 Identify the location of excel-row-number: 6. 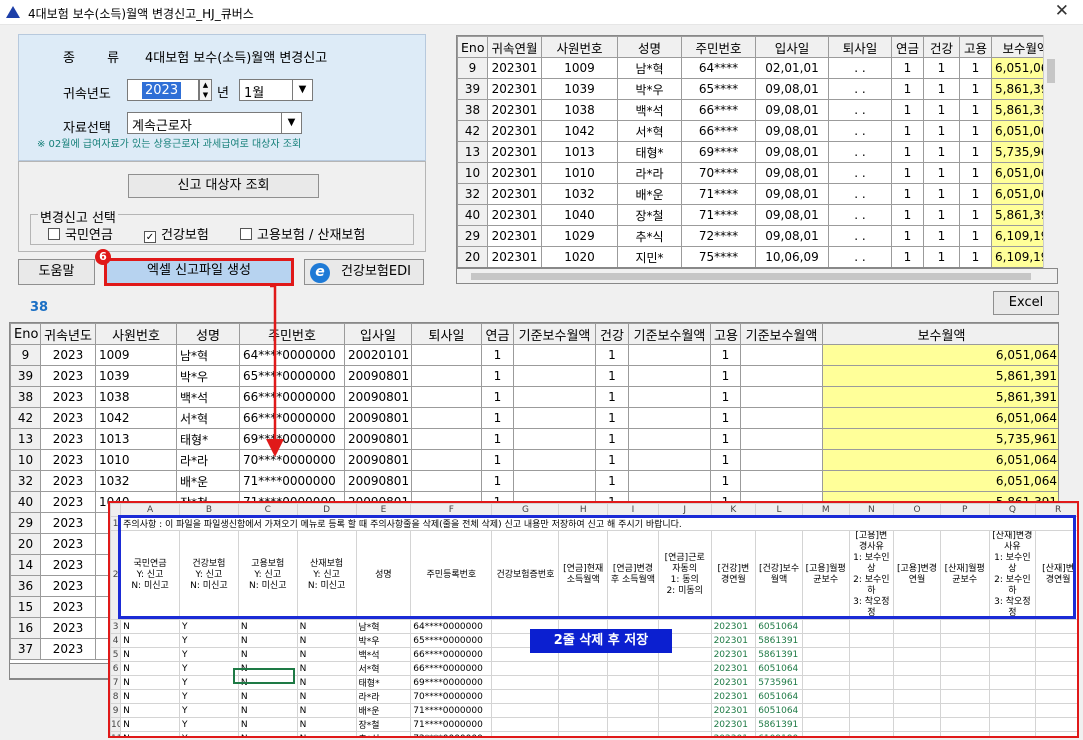
(116, 668).